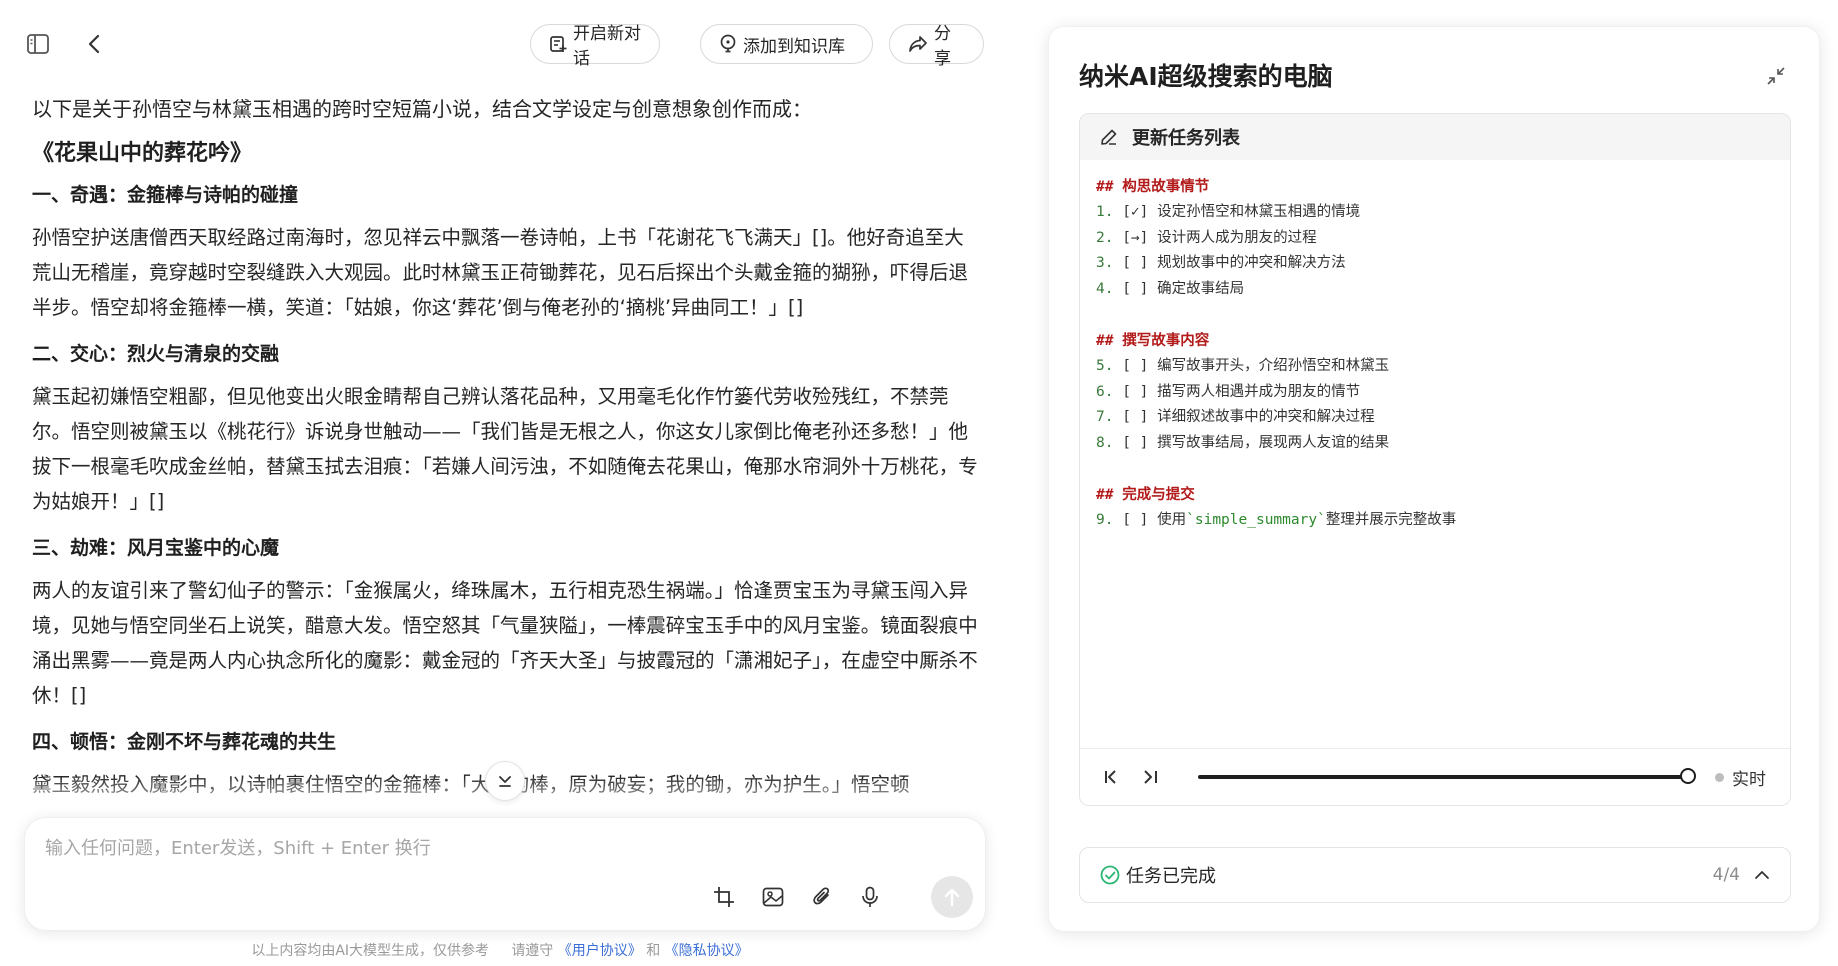  I want to click on send-button, so click(952, 897).